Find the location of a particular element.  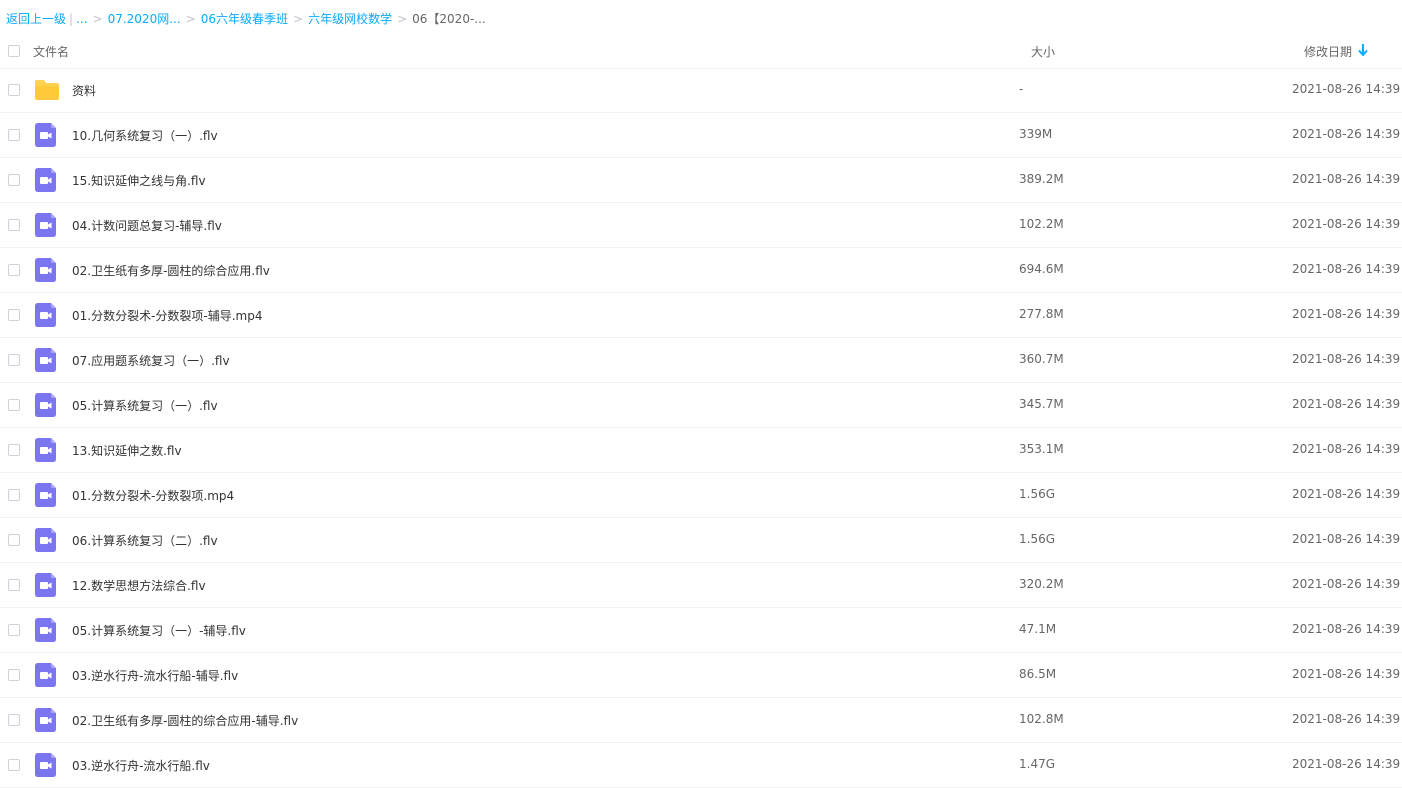

file-size: 277.8M is located at coordinates (1041, 314).